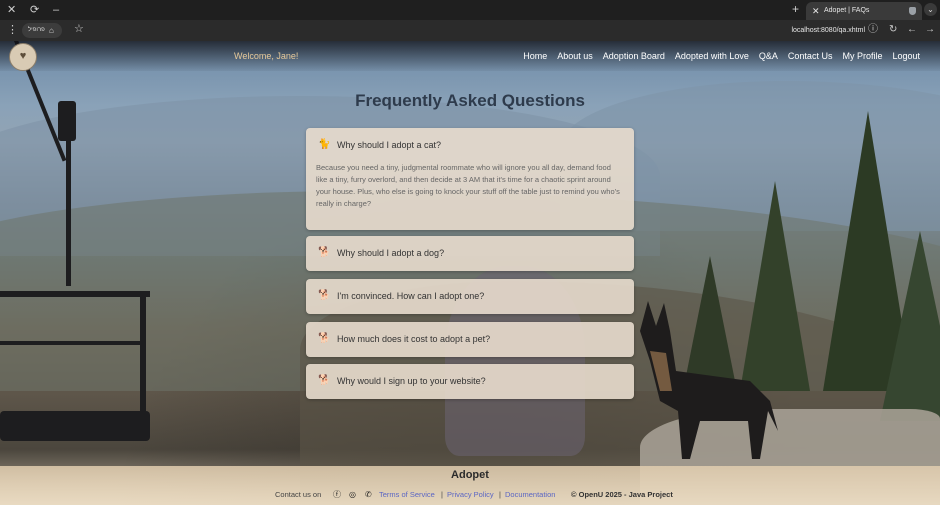  What do you see at coordinates (768, 56) in the screenshot?
I see `nav-link-qa: Q&A` at bounding box center [768, 56].